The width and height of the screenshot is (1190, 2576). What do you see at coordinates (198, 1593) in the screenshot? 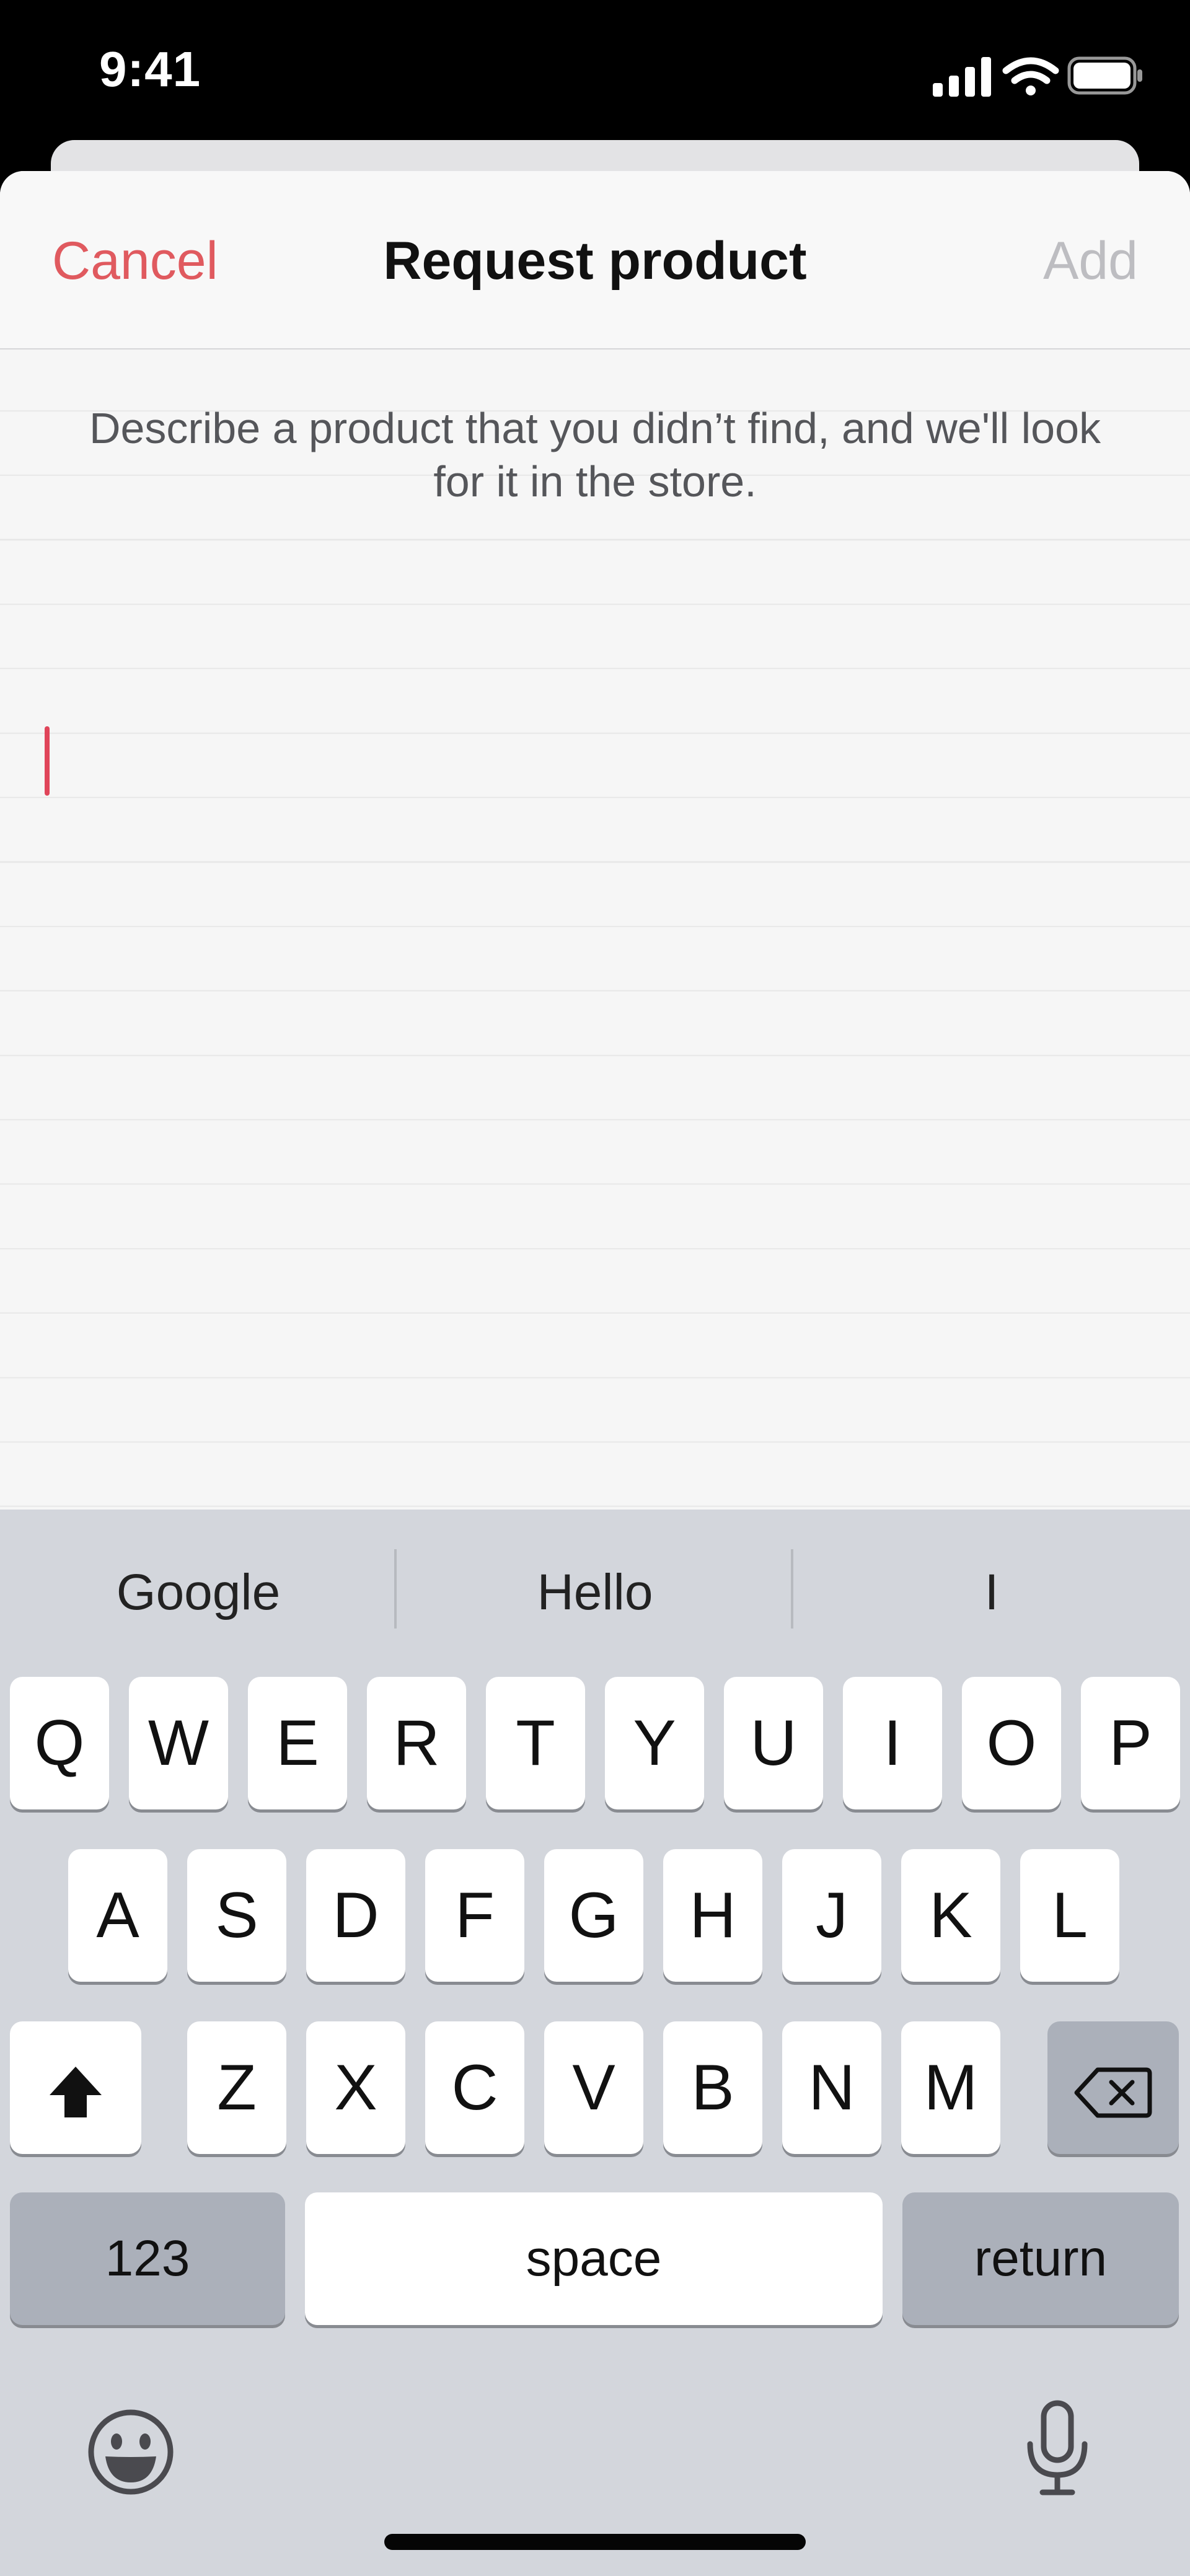
I see `suggestion-1: Google` at bounding box center [198, 1593].